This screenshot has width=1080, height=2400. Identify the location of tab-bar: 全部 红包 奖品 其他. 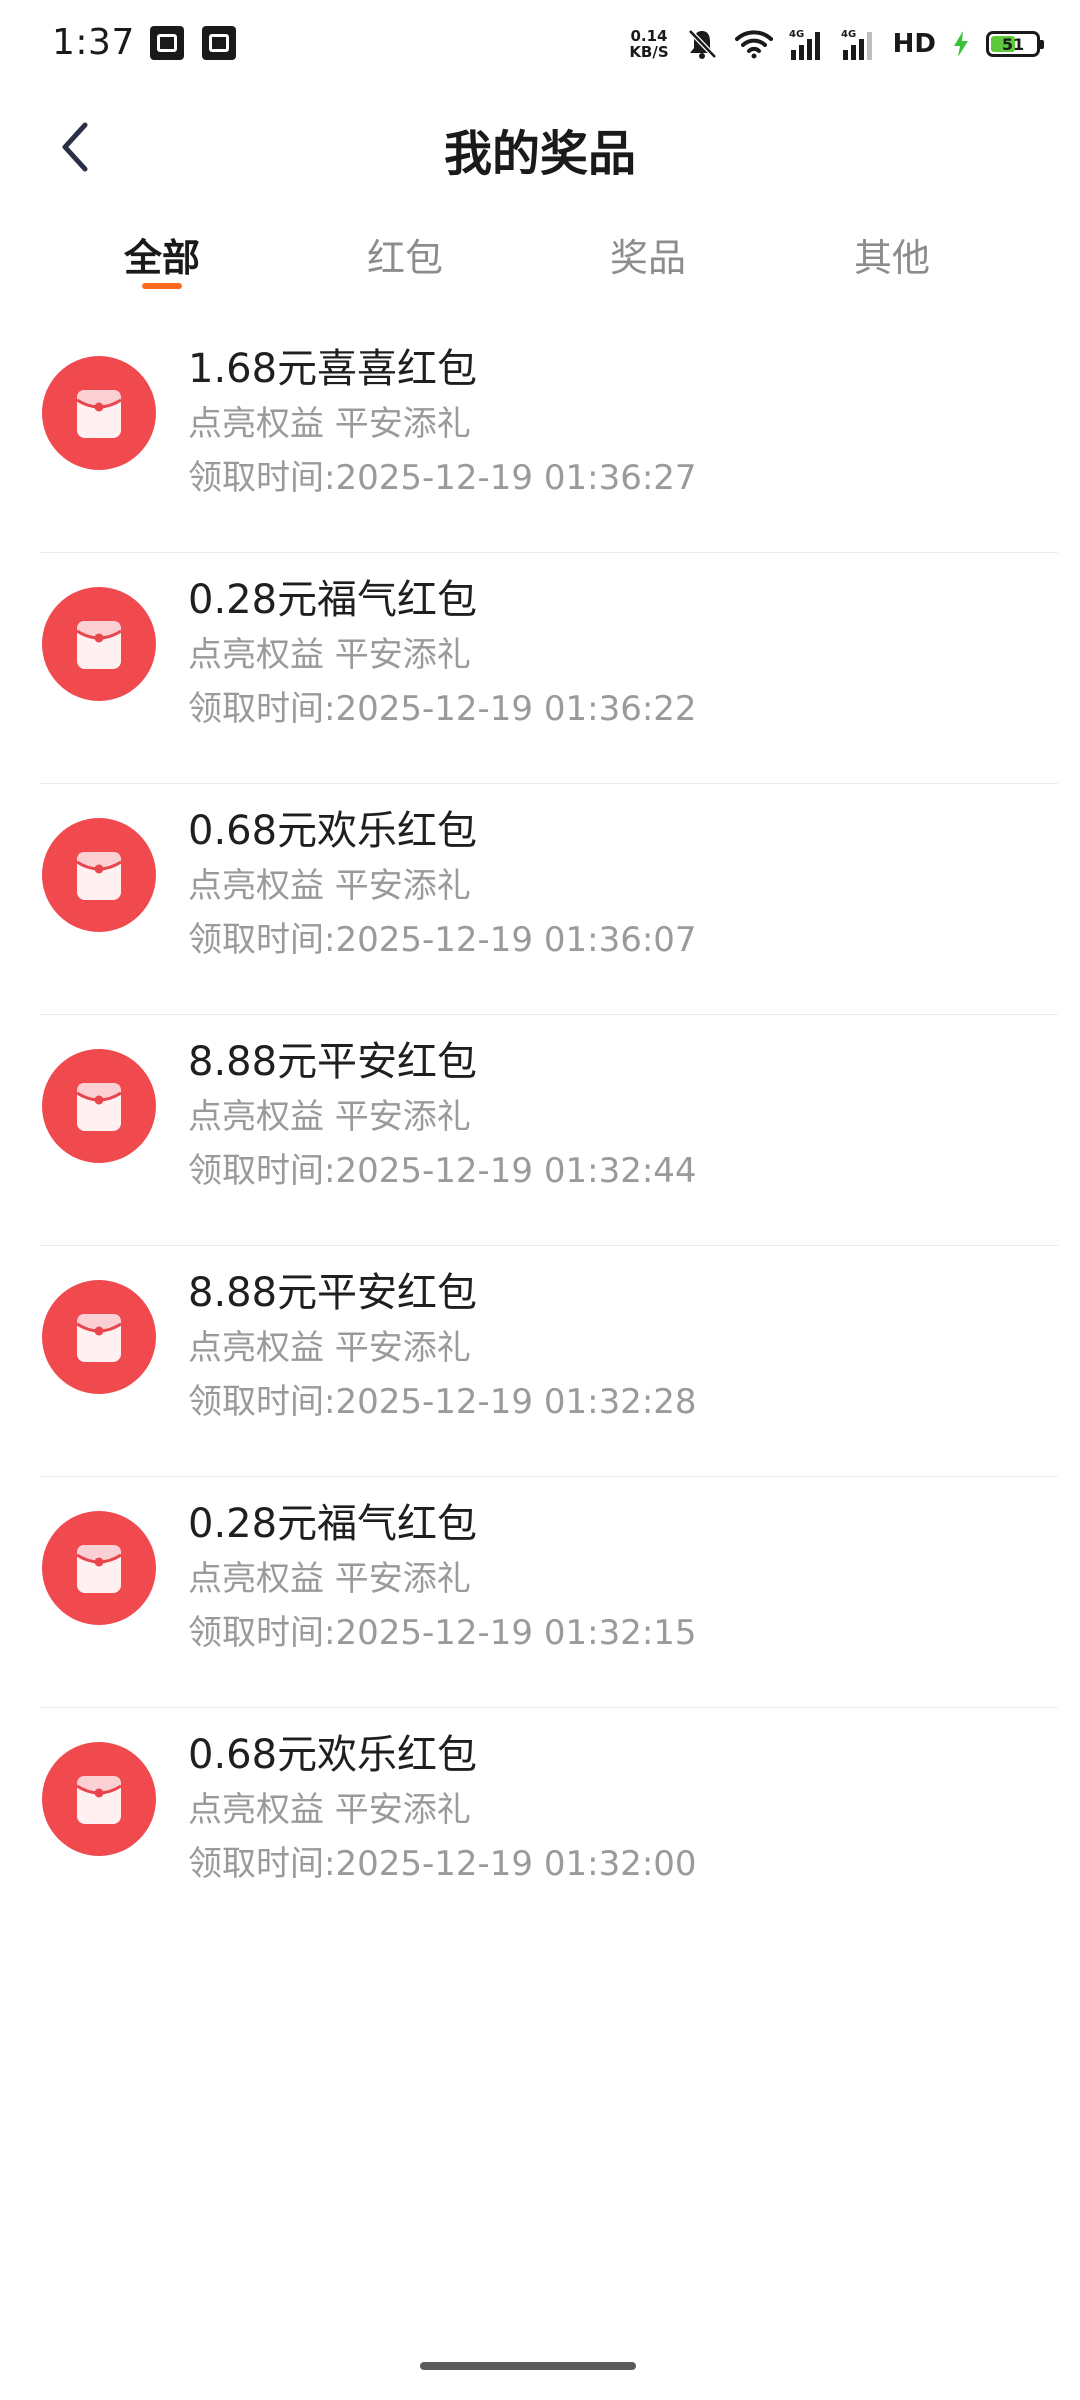
(540, 260).